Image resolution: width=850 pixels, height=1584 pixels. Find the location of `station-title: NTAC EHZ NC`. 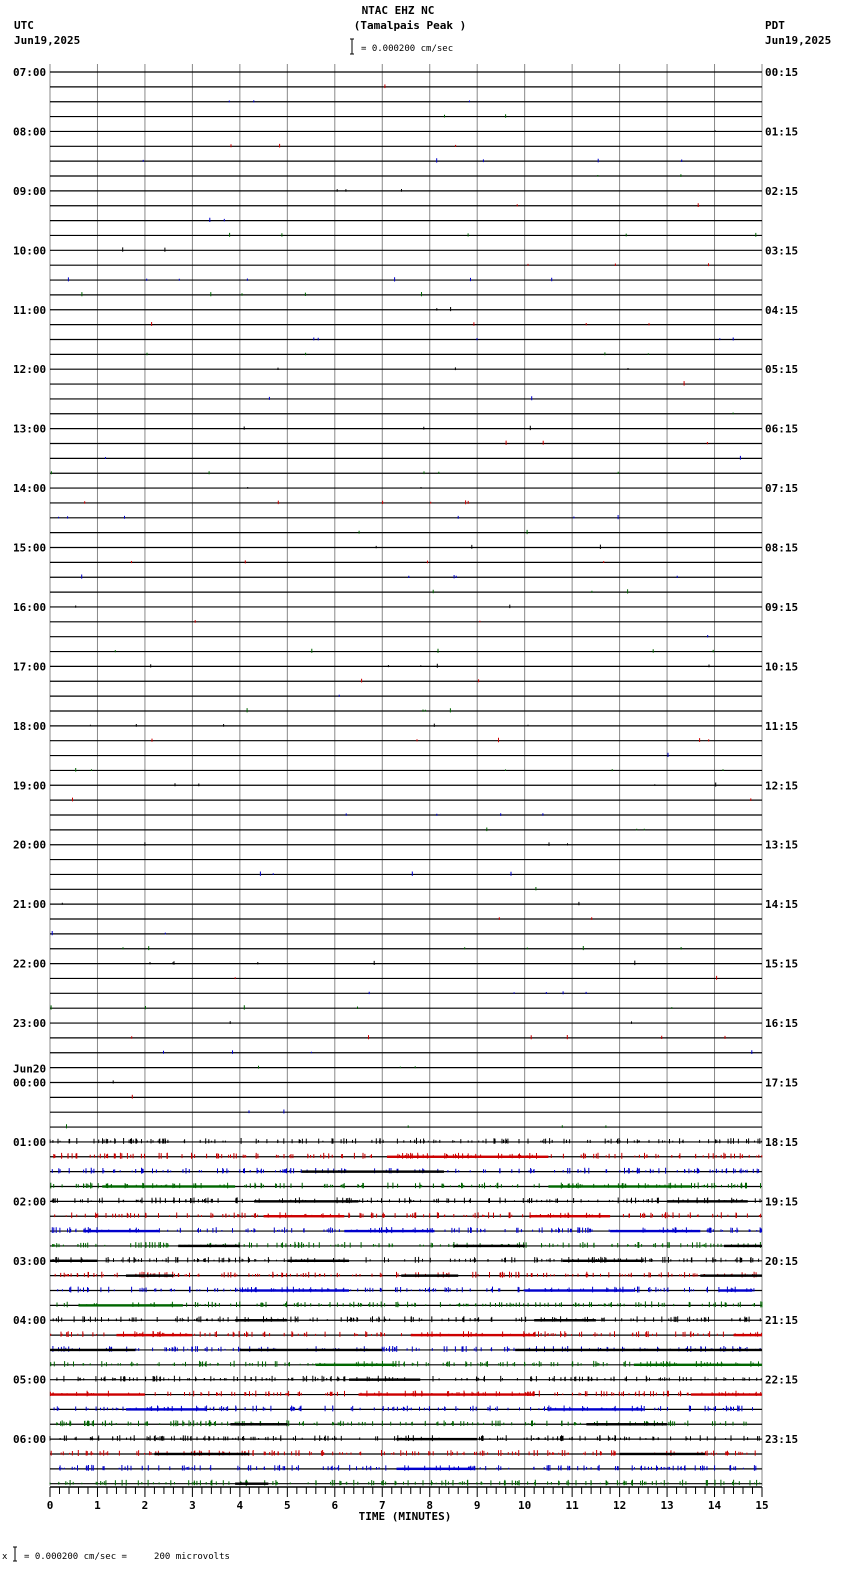

station-title: NTAC EHZ NC is located at coordinates (398, 10).